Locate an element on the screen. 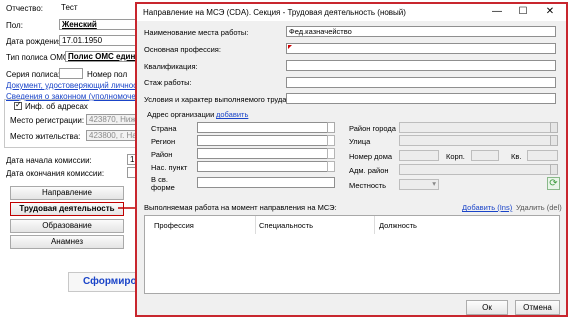 The width and height of the screenshot is (571, 319). reg-place-label: Место регистрации: is located at coordinates (47, 120).